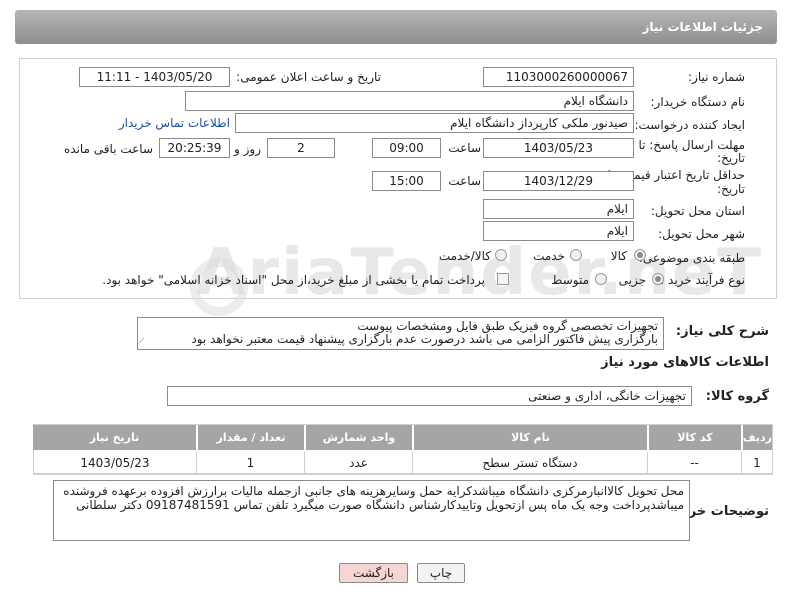 Image resolution: width=789 pixels, height=598 pixels. Describe the element at coordinates (301, 148) in the screenshot. I see `days-field: 2` at that location.